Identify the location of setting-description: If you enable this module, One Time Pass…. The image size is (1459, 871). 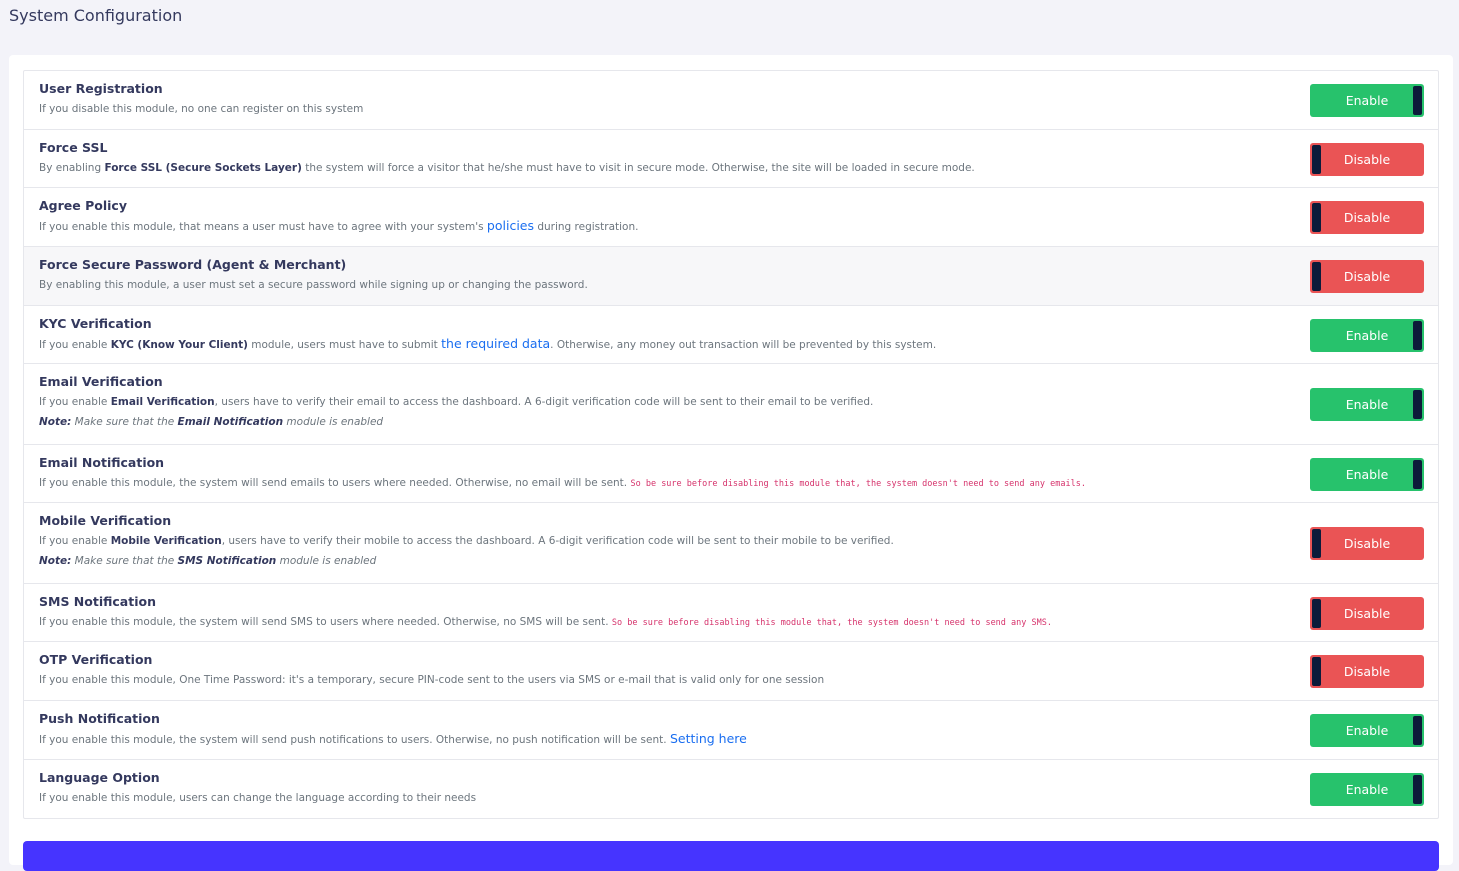
(663, 680).